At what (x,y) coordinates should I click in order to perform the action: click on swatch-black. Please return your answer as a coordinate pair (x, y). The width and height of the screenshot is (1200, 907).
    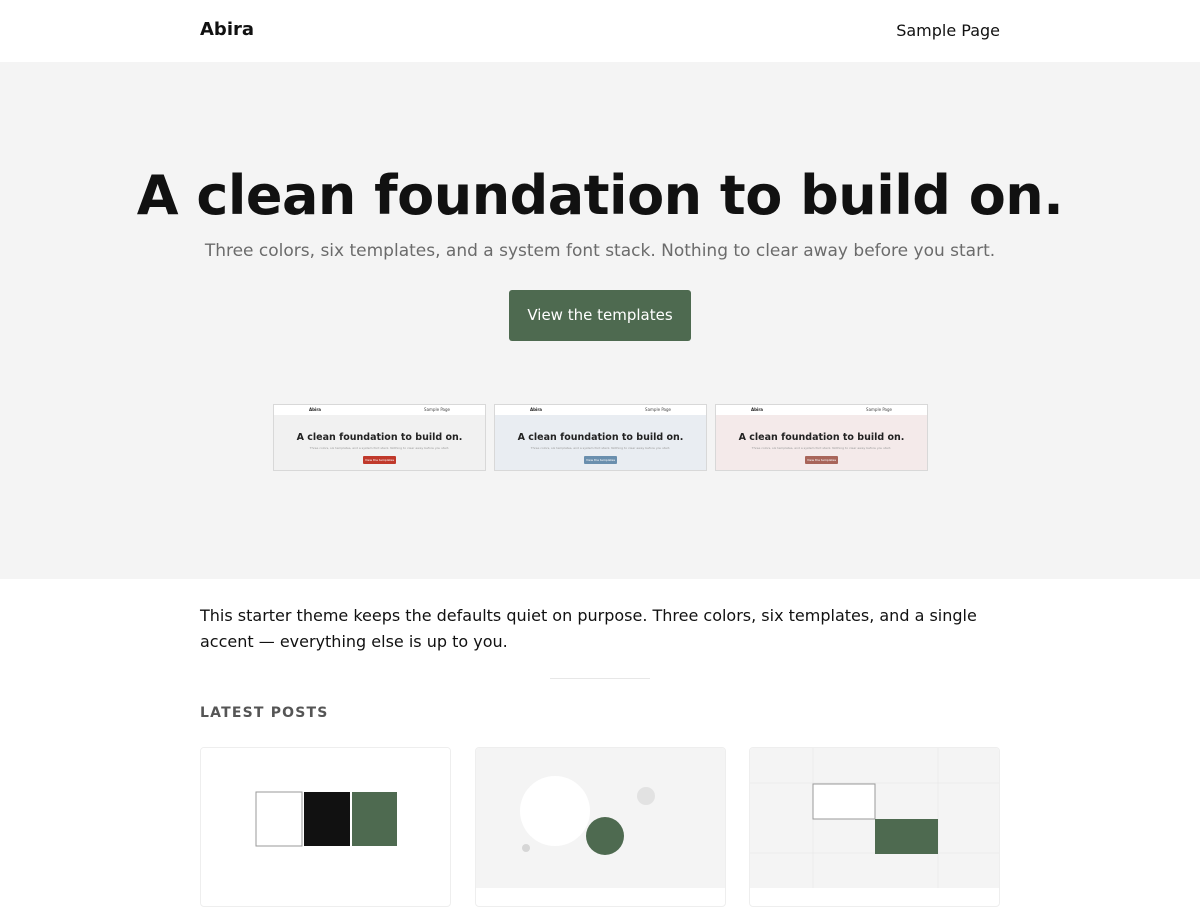
    Looking at the image, I should click on (327, 819).